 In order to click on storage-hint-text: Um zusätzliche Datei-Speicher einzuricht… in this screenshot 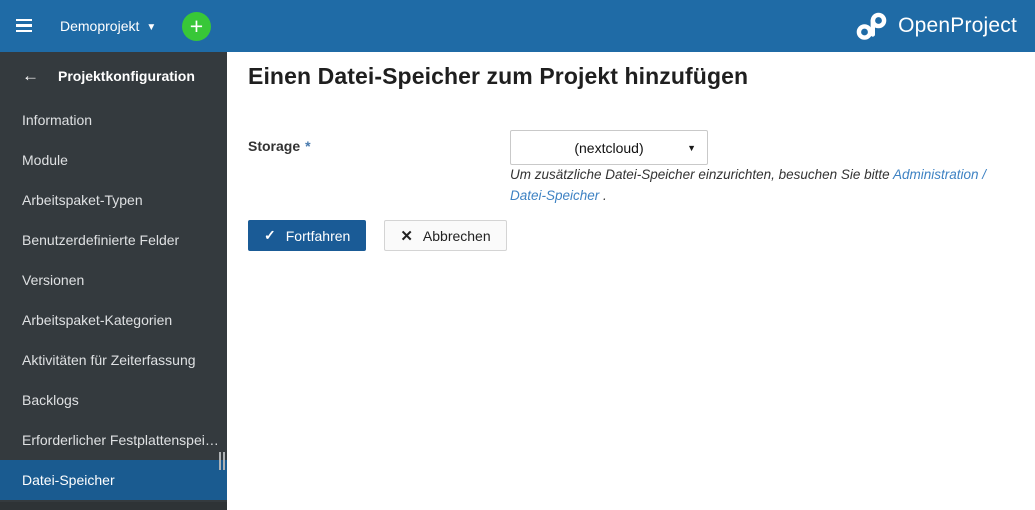, I will do `click(750, 185)`.